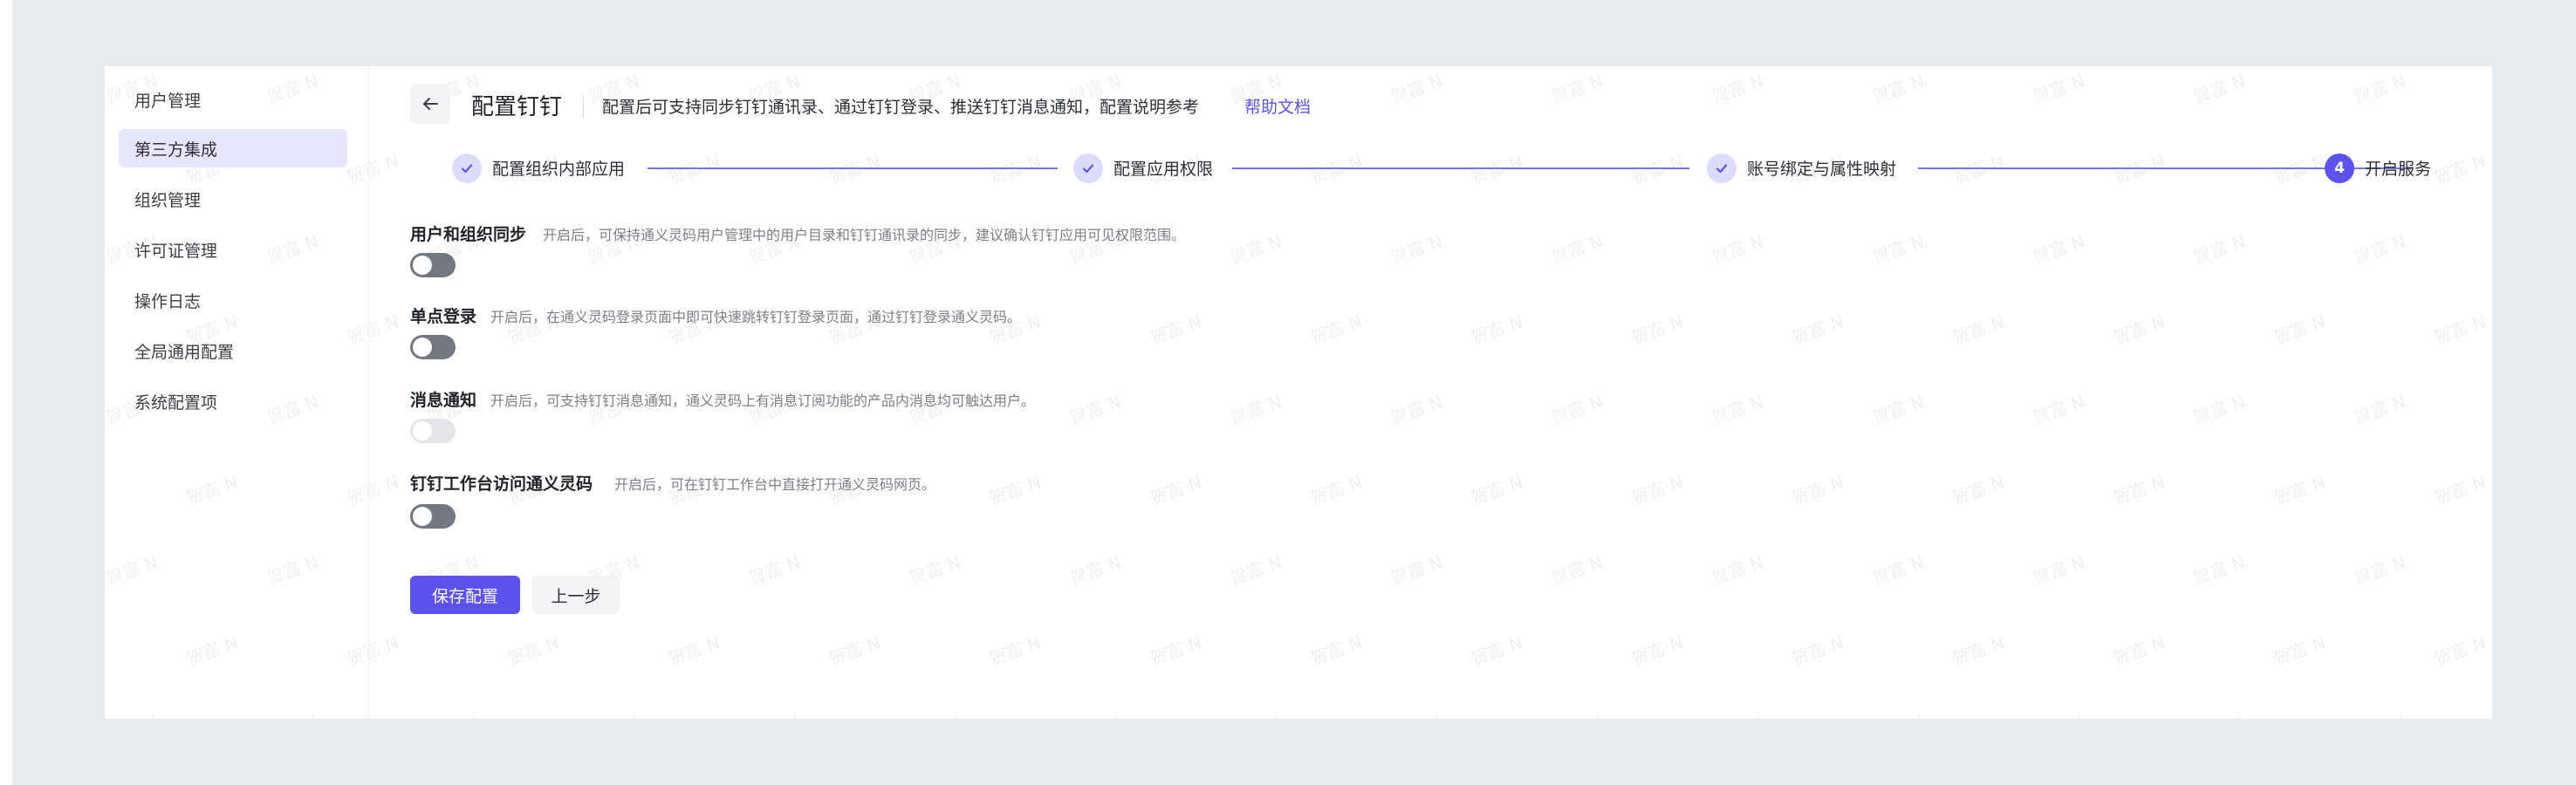  I want to click on sidebar-item-user-management: 用户管理, so click(233, 99).